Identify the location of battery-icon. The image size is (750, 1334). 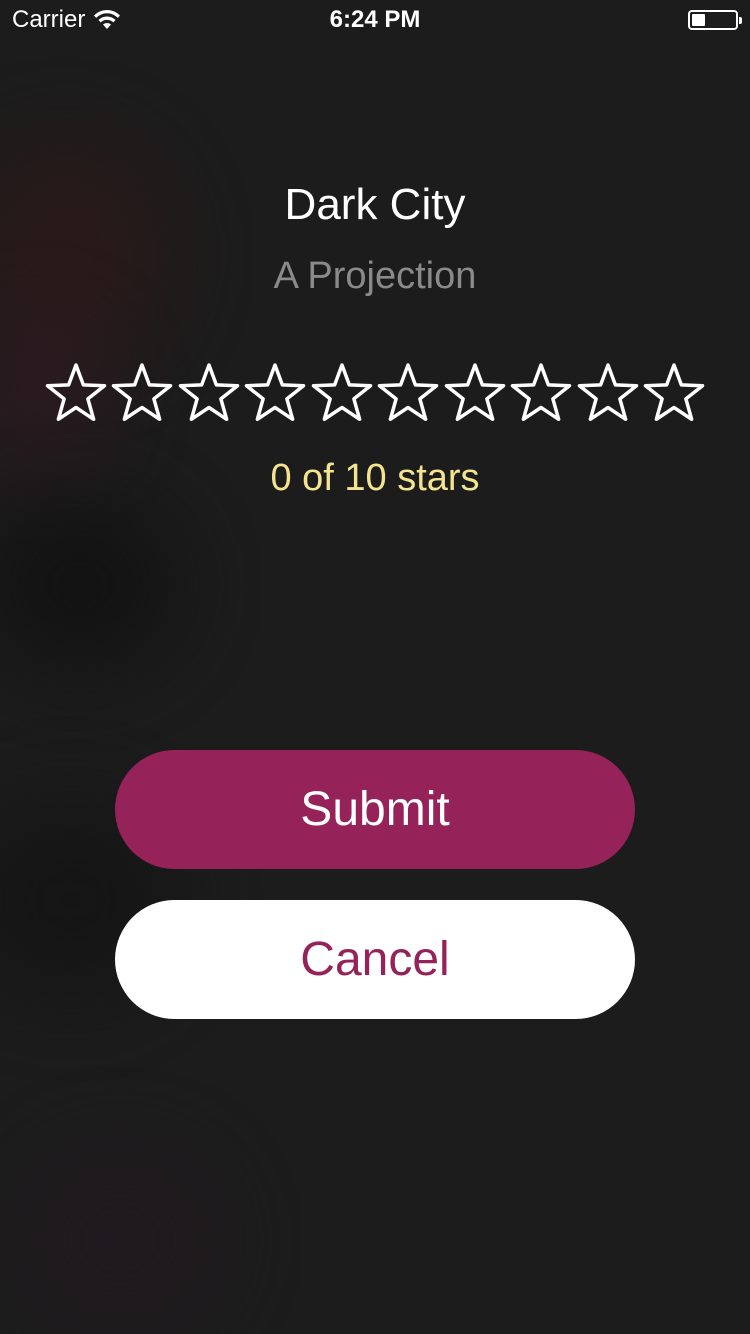
(715, 20).